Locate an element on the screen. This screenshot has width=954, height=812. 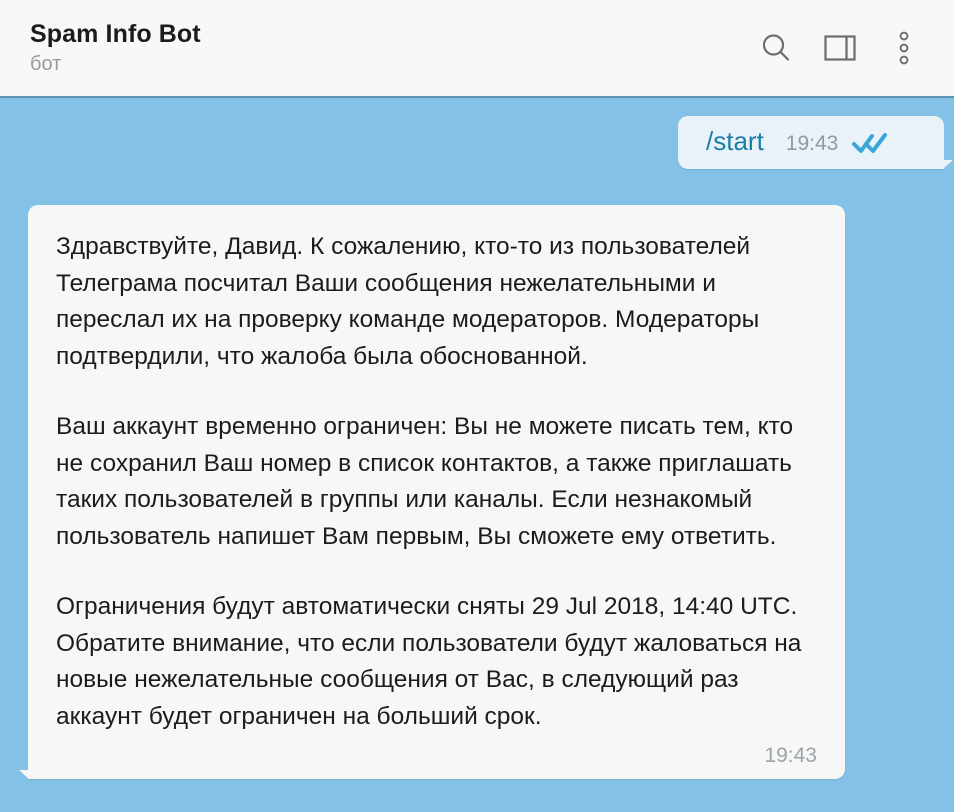
more-menu-button is located at coordinates (904, 48).